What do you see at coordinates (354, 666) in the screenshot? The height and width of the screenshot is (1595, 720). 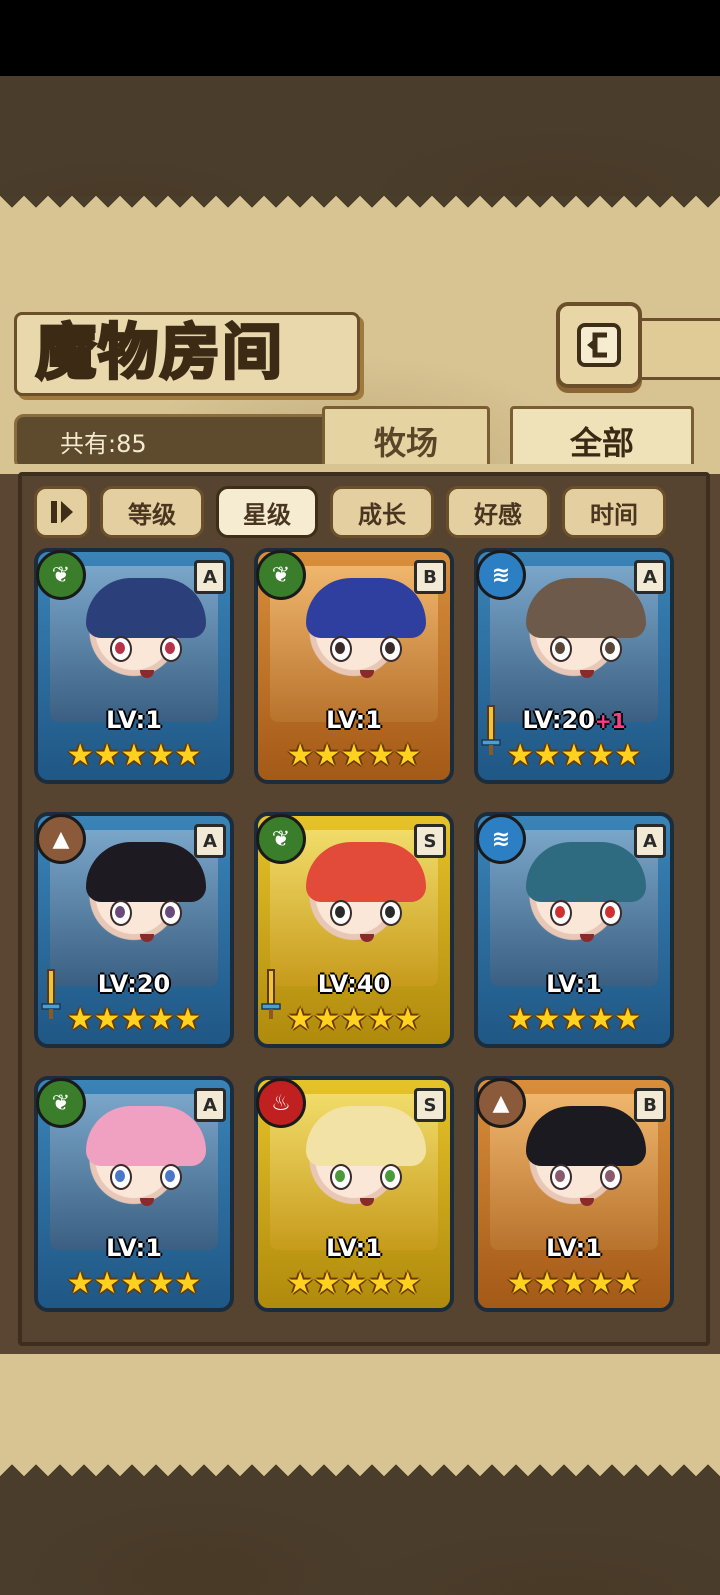 I see `monster-card: ❦ B LV:1 ★★★★★` at bounding box center [354, 666].